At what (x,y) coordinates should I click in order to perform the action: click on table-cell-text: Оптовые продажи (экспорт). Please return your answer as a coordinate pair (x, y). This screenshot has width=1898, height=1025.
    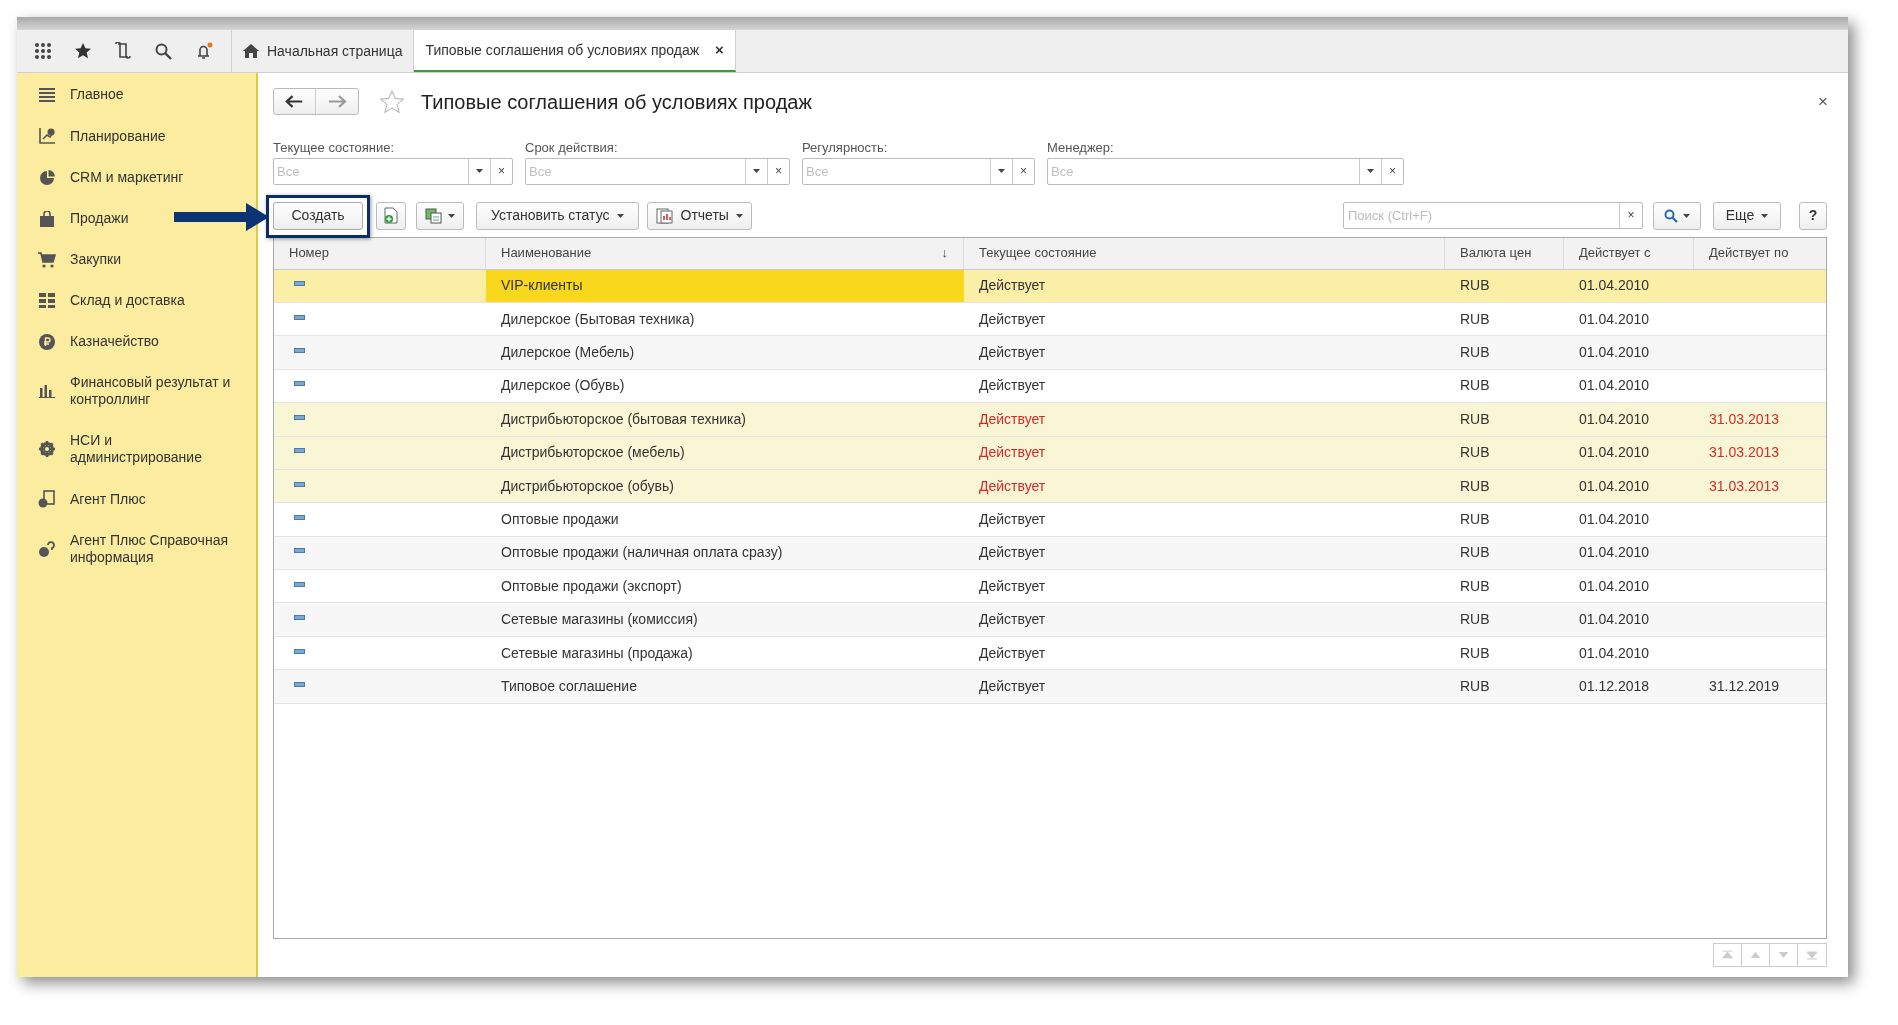
    Looking at the image, I should click on (591, 586).